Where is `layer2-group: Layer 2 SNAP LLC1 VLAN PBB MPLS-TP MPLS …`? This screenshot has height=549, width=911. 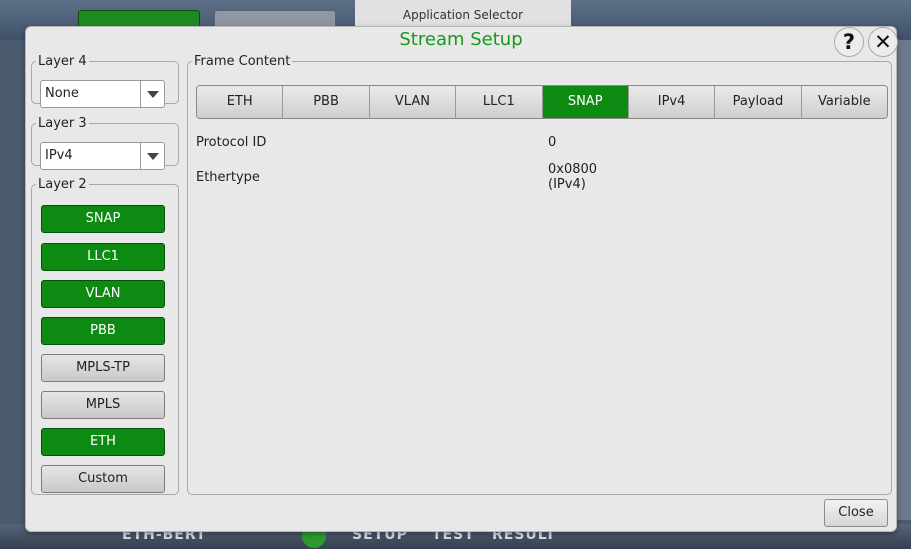
layer2-group: Layer 2 SNAP LLC1 VLAN PBB MPLS-TP MPLS … is located at coordinates (105, 336).